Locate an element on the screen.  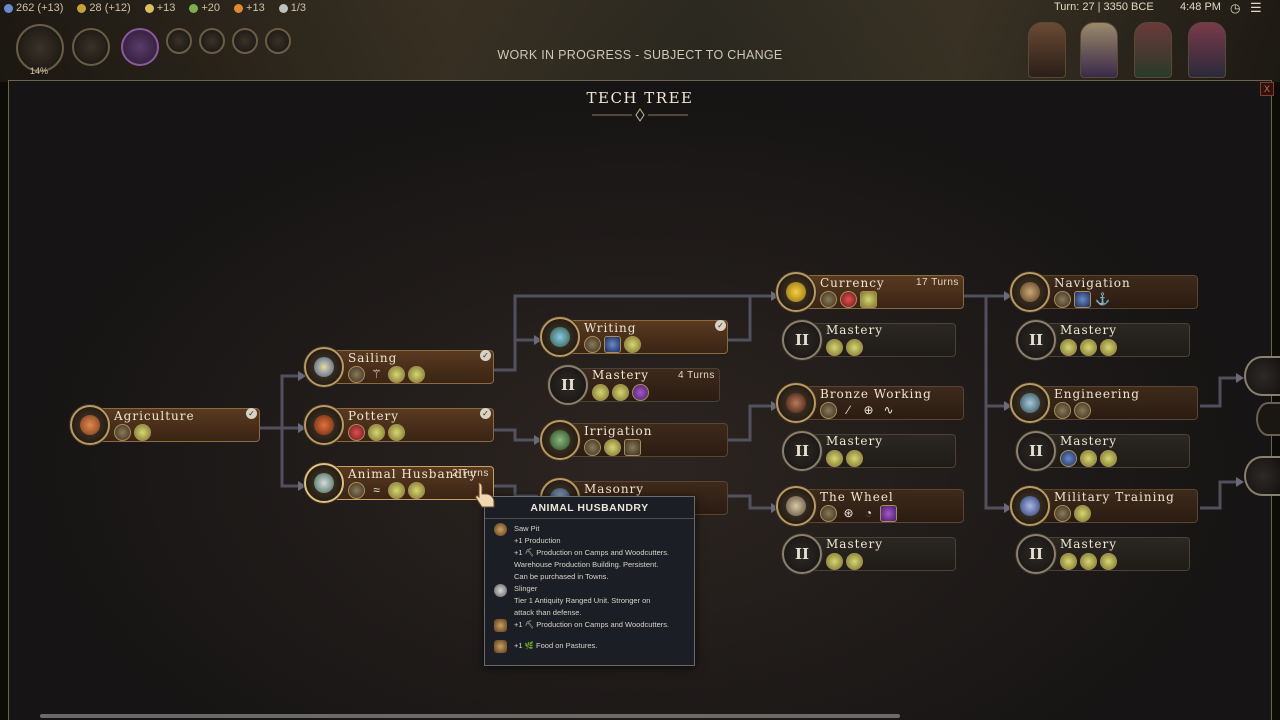
tech-the-wheel: The Wheel ⊛ ◔ is located at coordinates (871, 506).